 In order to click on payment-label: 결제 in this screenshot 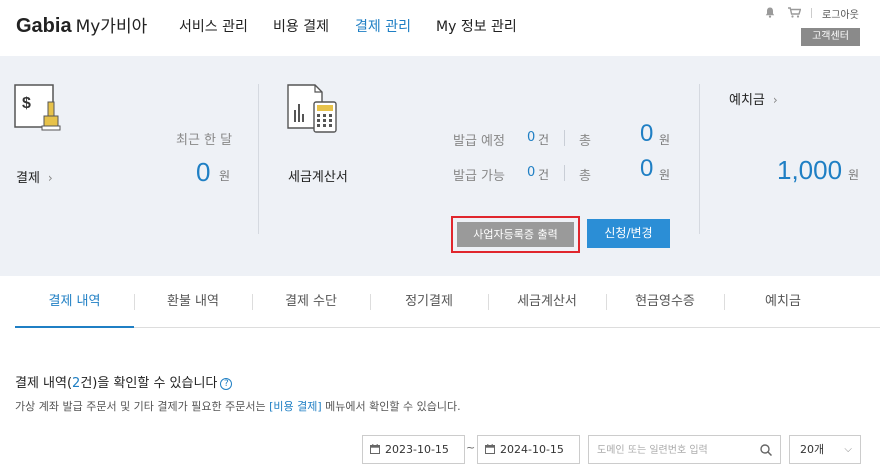, I will do `click(28, 178)`.